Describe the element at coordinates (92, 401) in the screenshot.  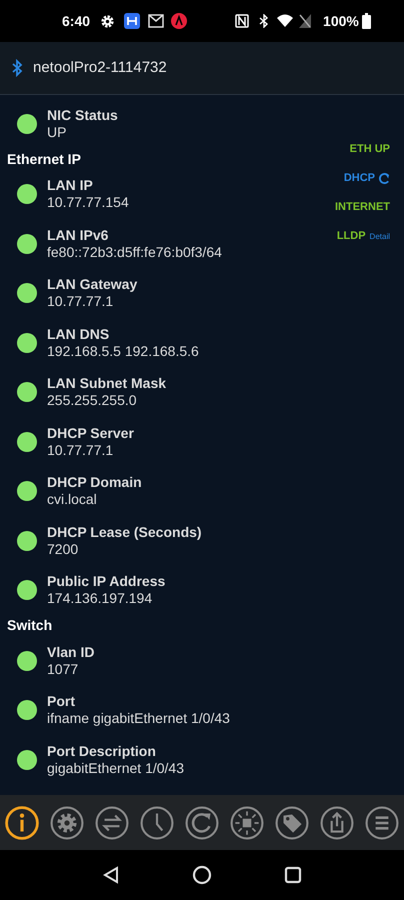
I see `field-value: 255.255.255.0` at that location.